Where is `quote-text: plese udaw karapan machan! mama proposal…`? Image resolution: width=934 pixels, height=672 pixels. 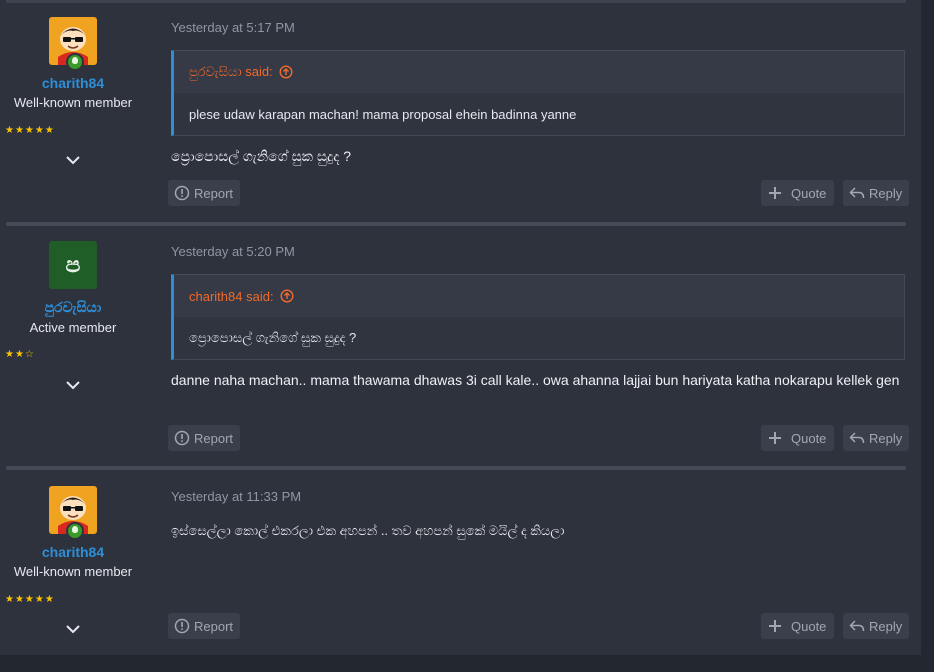
quote-text: plese udaw karapan machan! mama proposal… is located at coordinates (539, 114).